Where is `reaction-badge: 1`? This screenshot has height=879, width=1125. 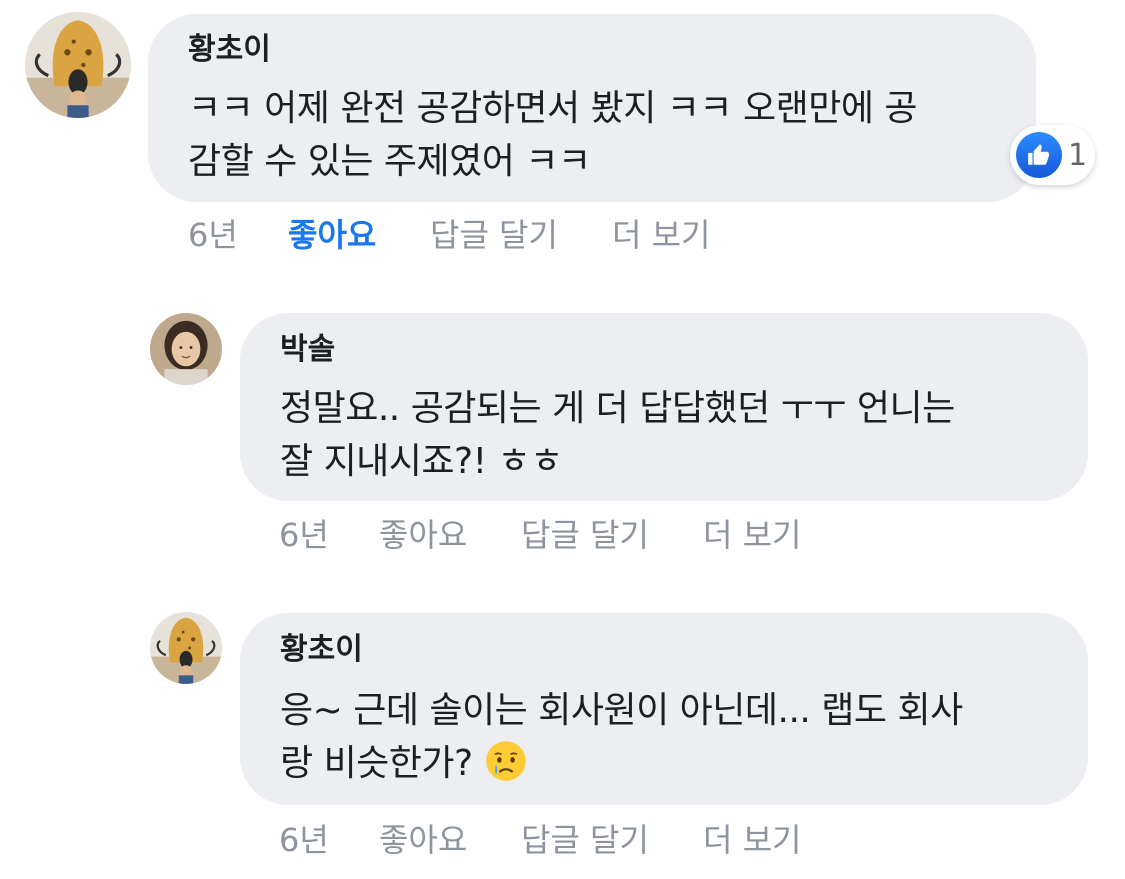
reaction-badge: 1 is located at coordinates (1053, 155).